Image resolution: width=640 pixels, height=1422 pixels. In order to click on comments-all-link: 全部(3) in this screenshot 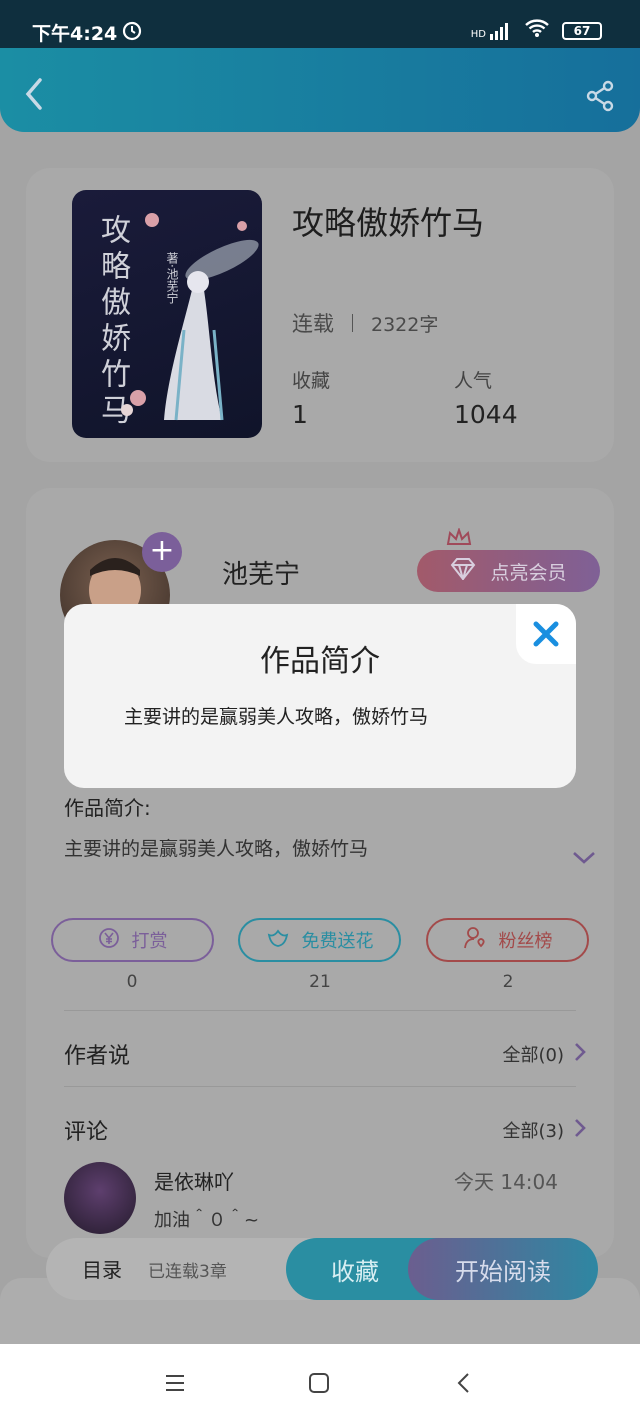, I will do `click(545, 1130)`.